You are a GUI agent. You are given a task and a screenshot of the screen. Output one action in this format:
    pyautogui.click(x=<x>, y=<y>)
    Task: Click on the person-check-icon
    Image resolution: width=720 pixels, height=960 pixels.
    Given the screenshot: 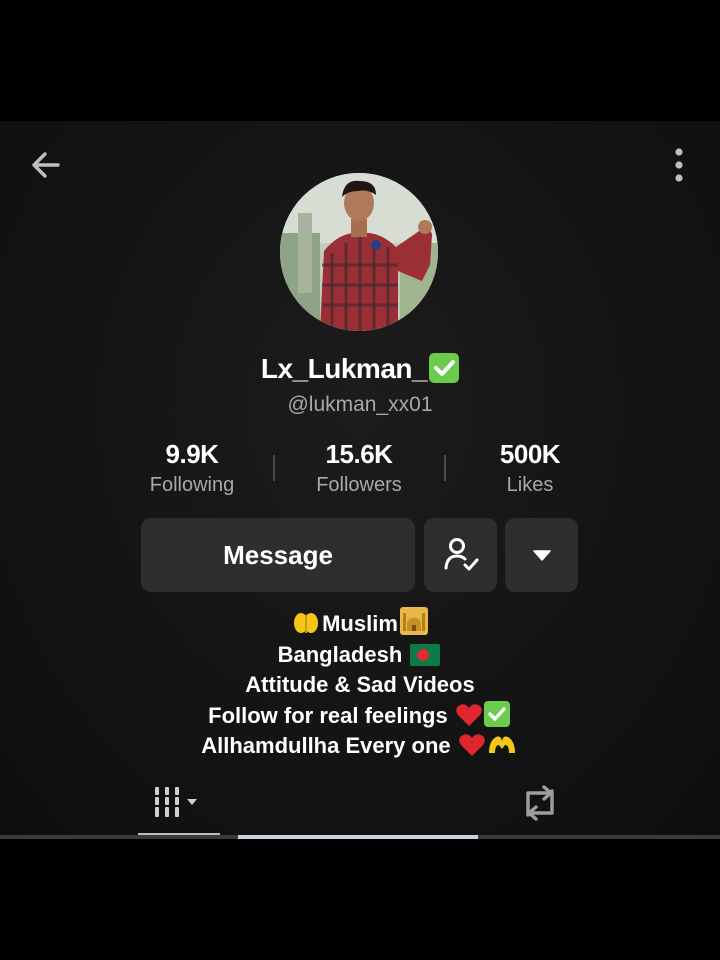 What is the action you would take?
    pyautogui.click(x=461, y=554)
    